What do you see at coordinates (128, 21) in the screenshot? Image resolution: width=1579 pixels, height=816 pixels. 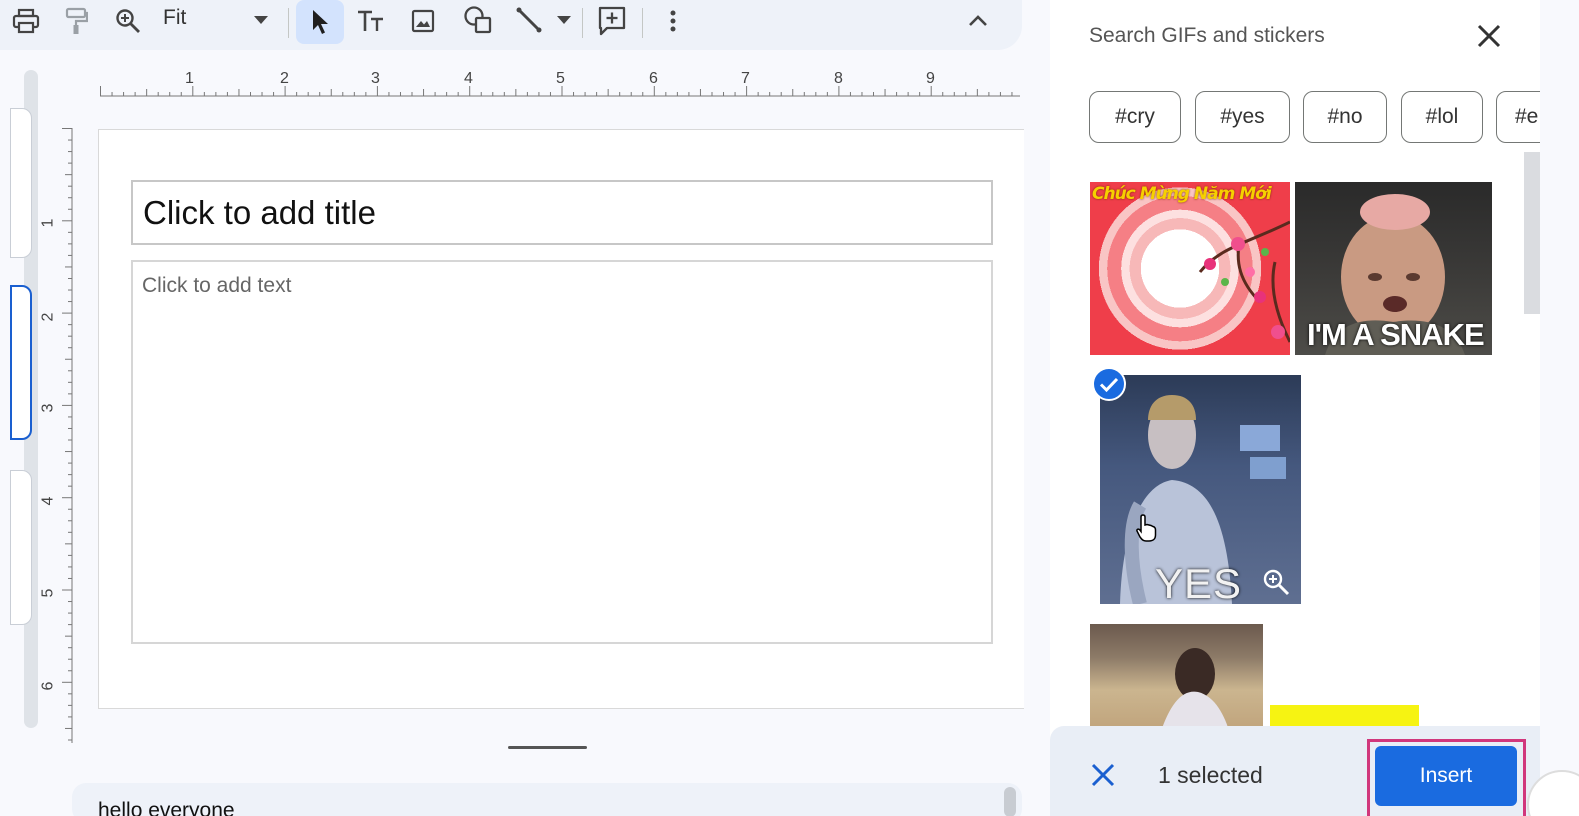 I see `zoom-icon` at bounding box center [128, 21].